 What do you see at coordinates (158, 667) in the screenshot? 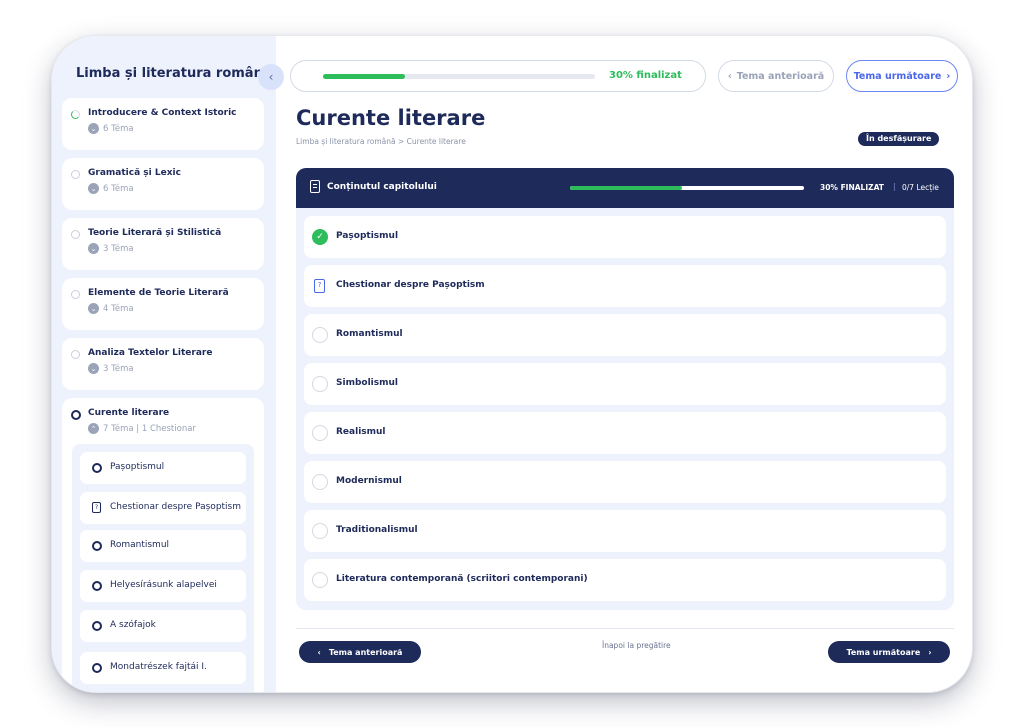
I see `lesson-label: Mondatrészek fajtái I.` at bounding box center [158, 667].